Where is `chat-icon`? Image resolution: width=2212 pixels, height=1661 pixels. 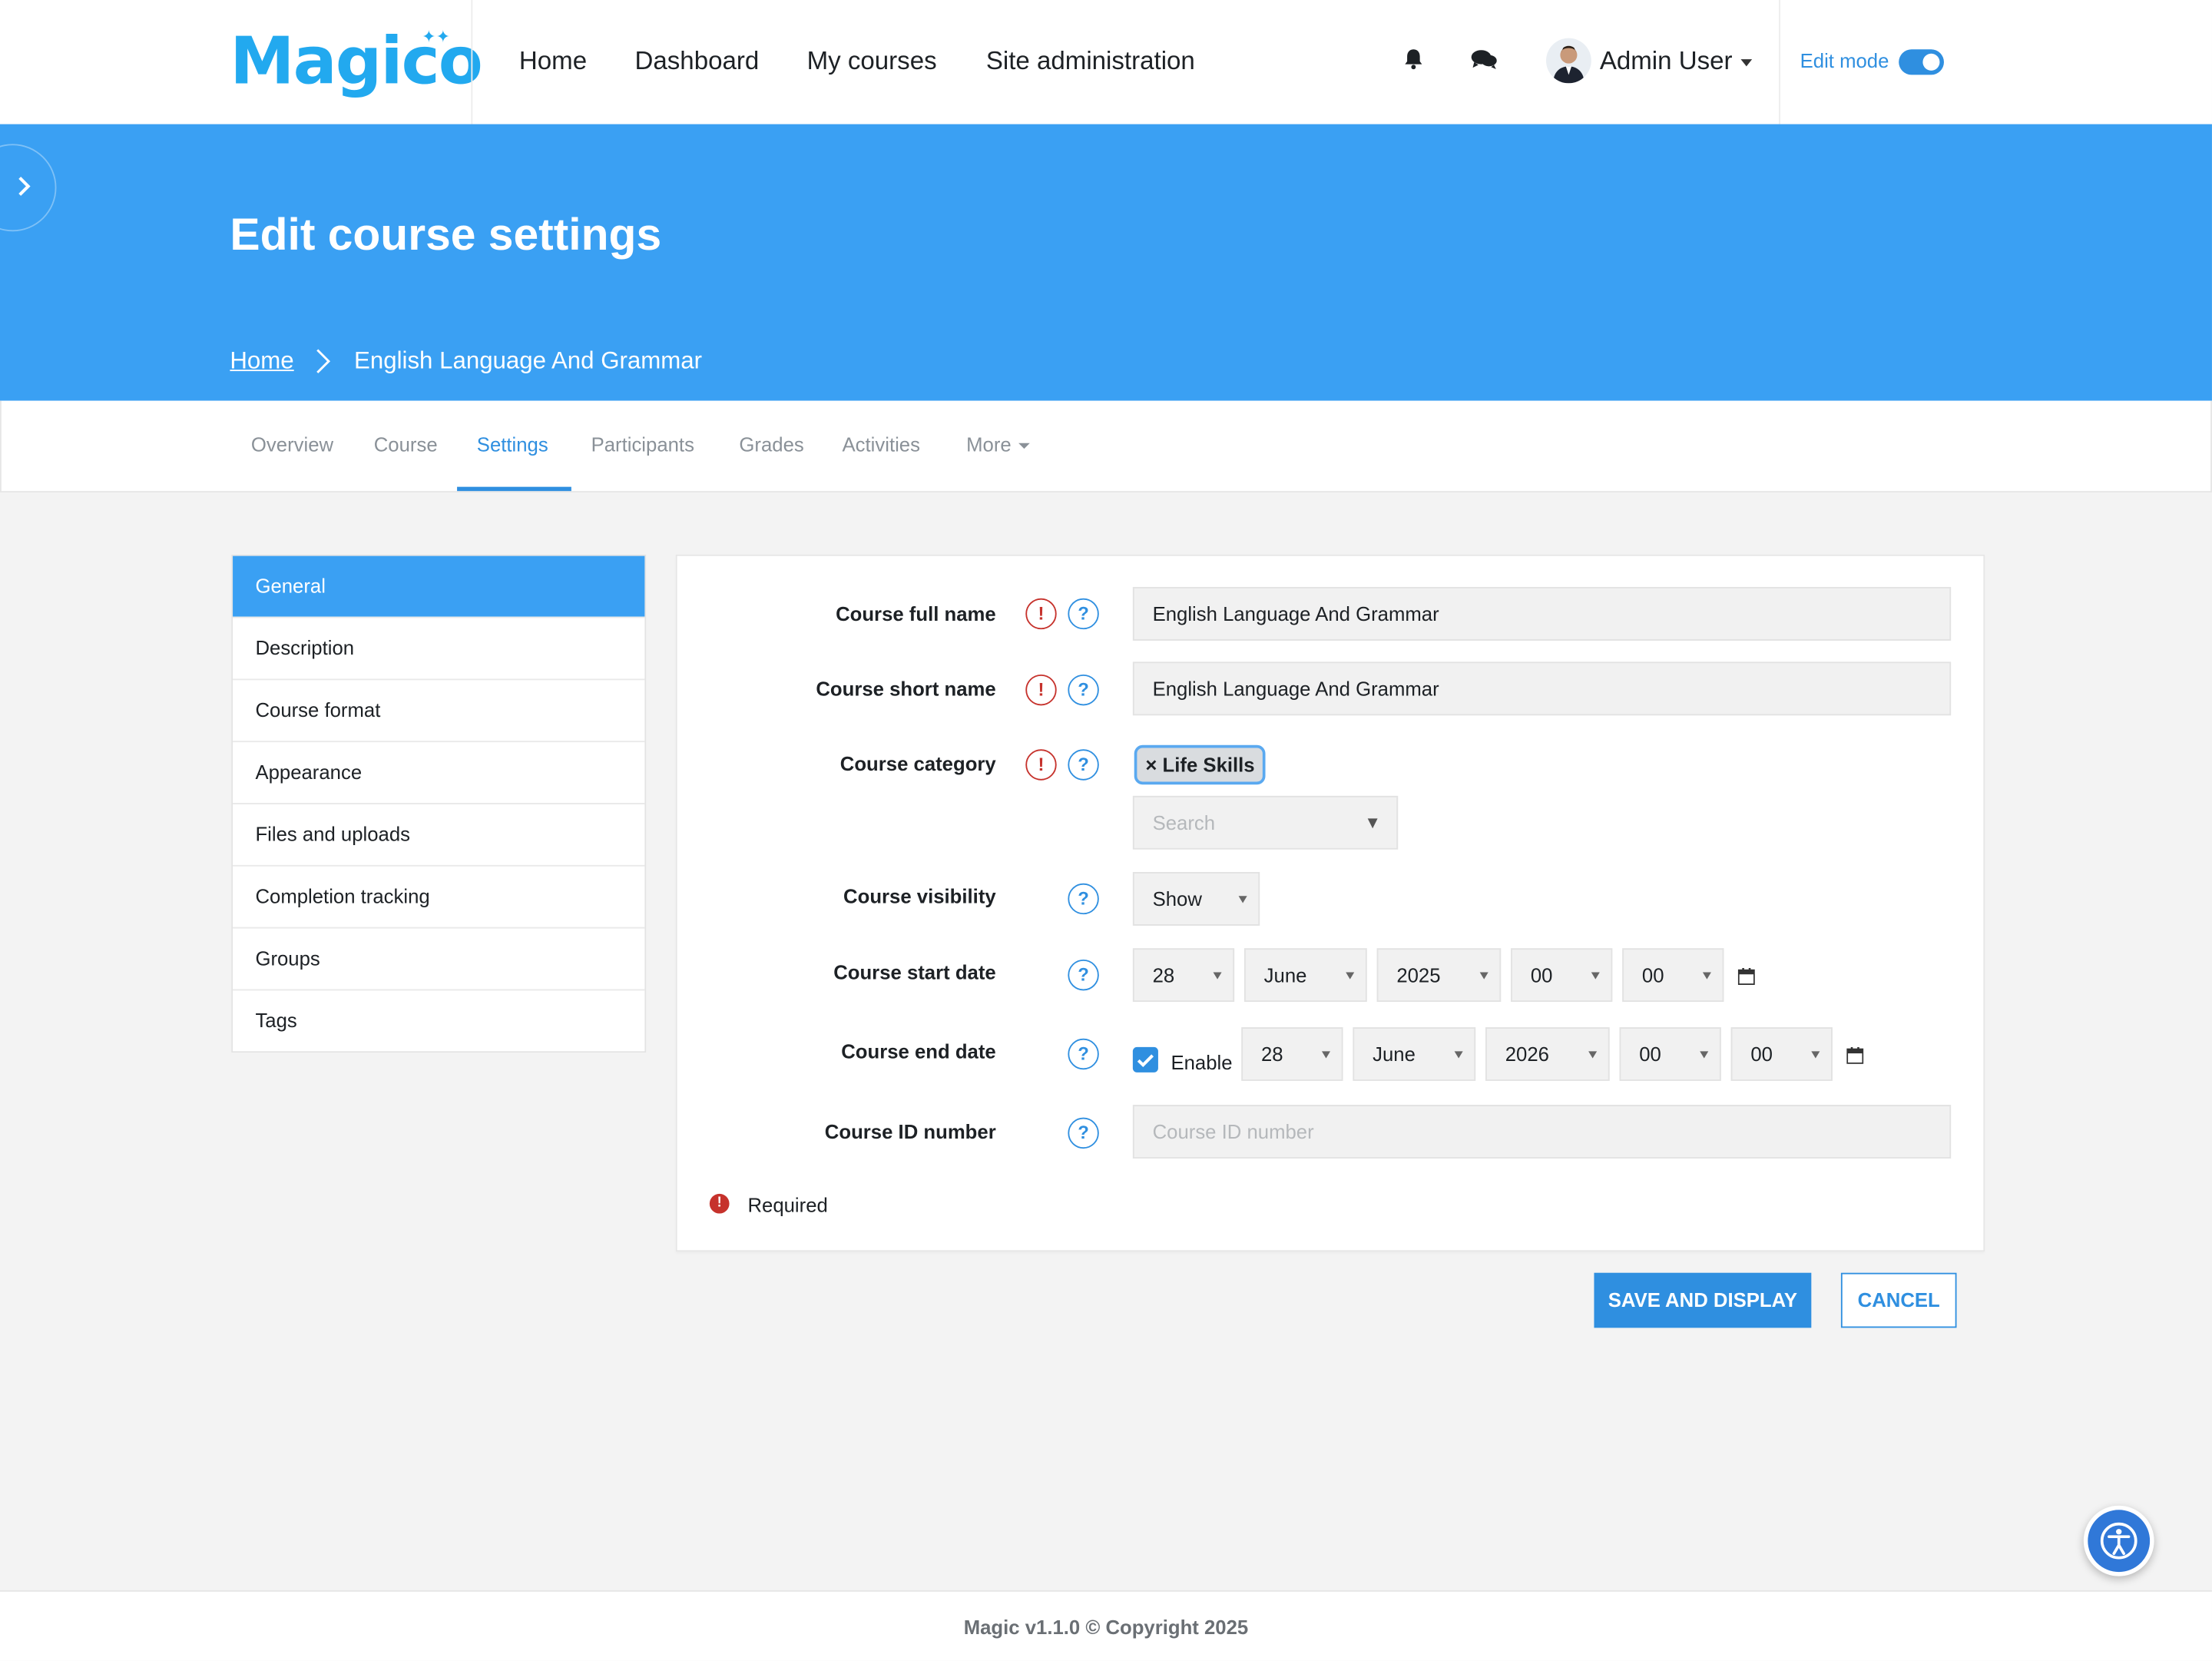
chat-icon is located at coordinates (1484, 59).